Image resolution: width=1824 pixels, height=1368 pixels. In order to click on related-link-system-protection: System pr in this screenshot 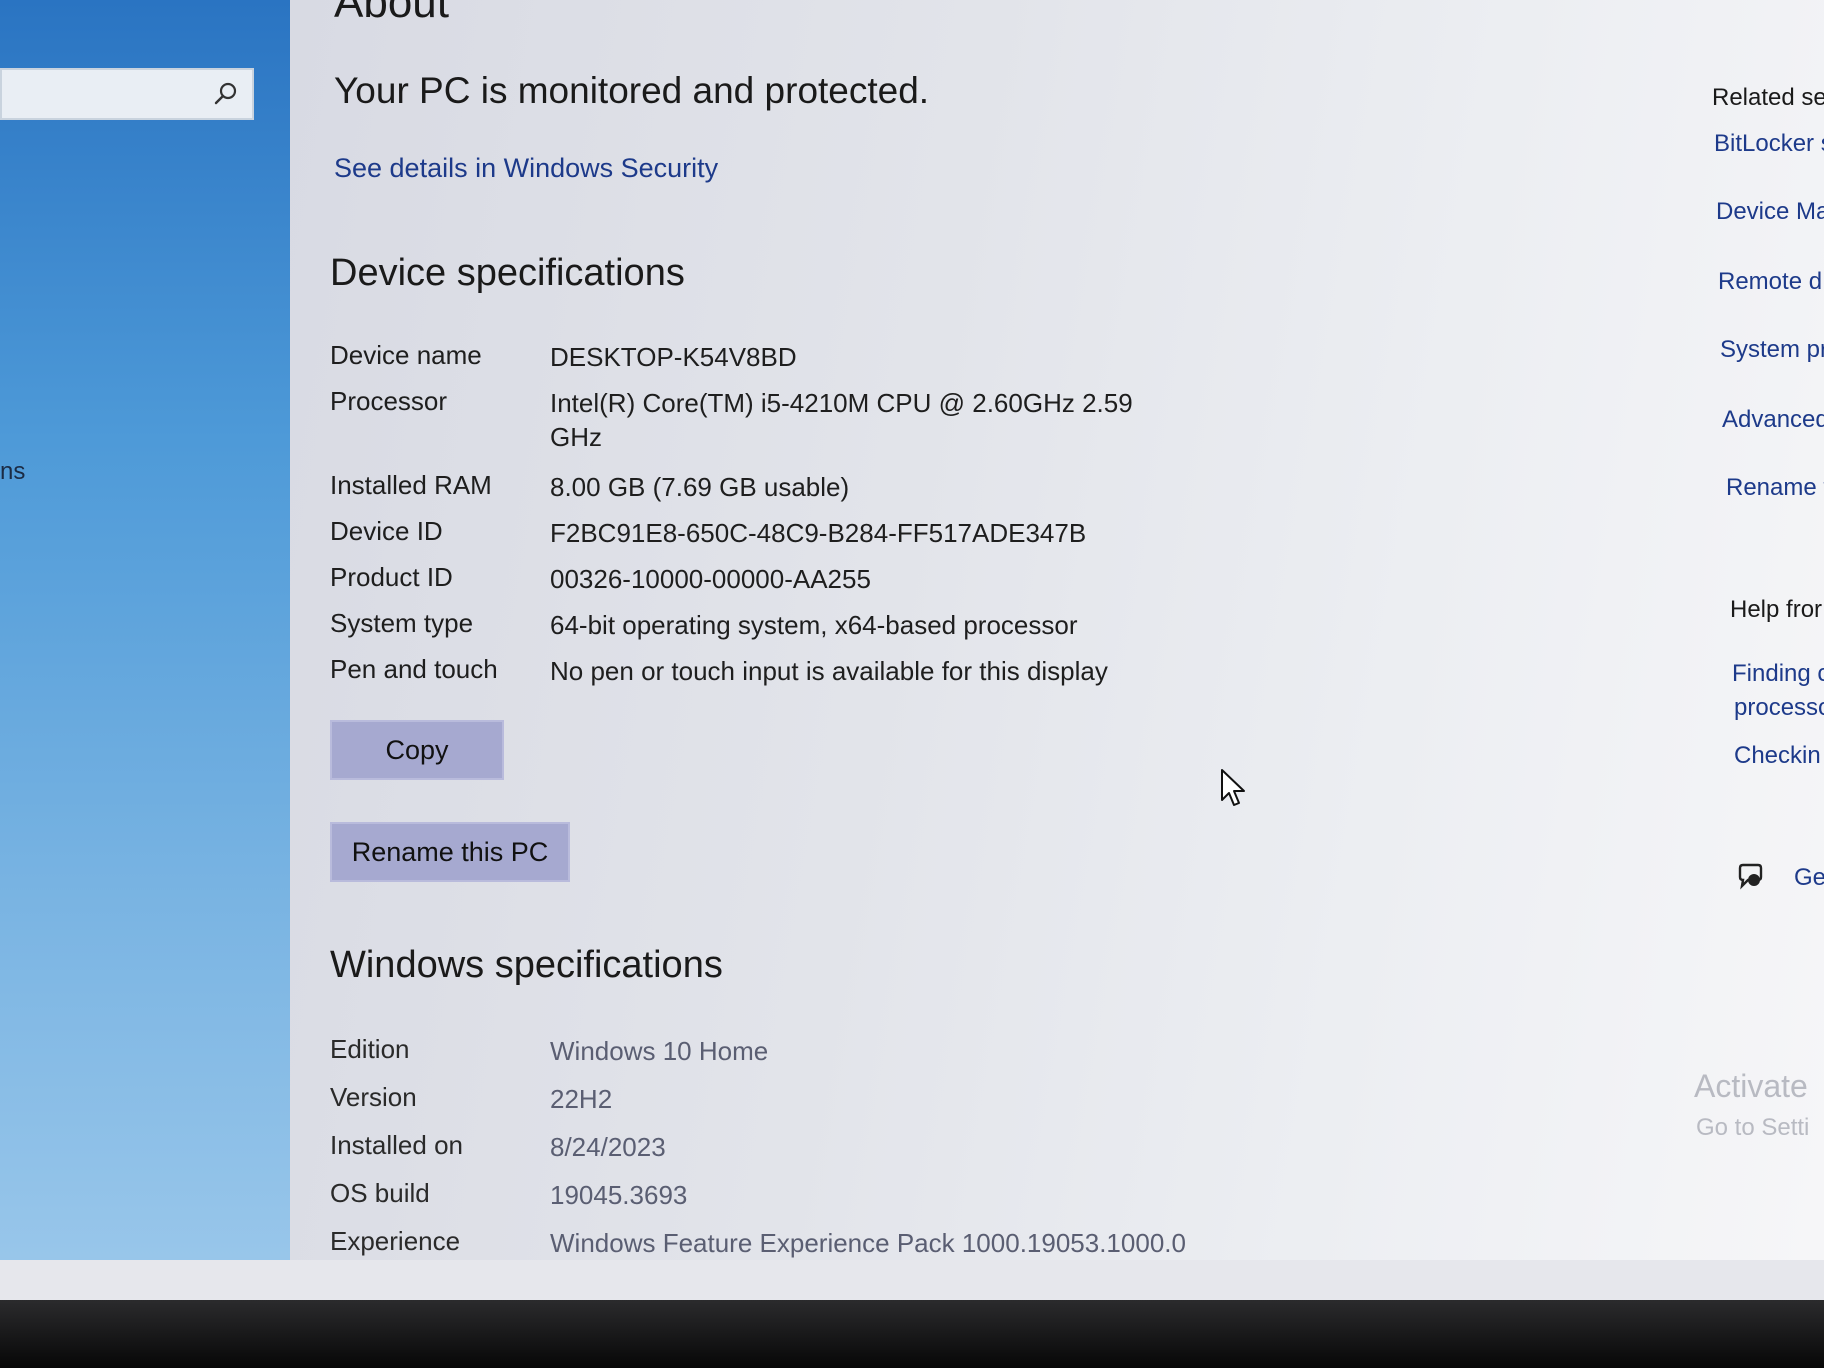, I will do `click(1772, 350)`.